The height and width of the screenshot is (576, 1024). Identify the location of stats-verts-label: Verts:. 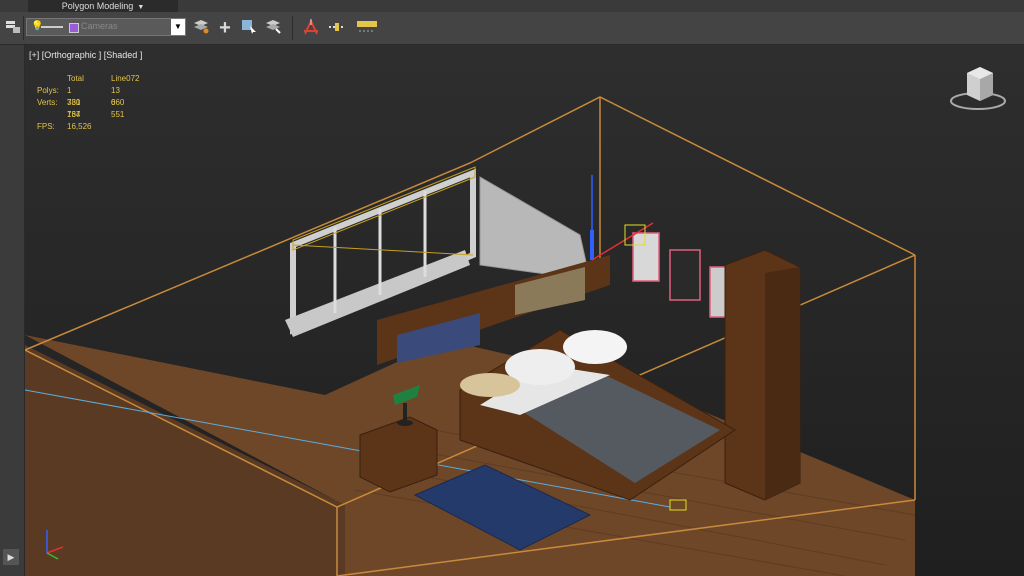
(47, 102).